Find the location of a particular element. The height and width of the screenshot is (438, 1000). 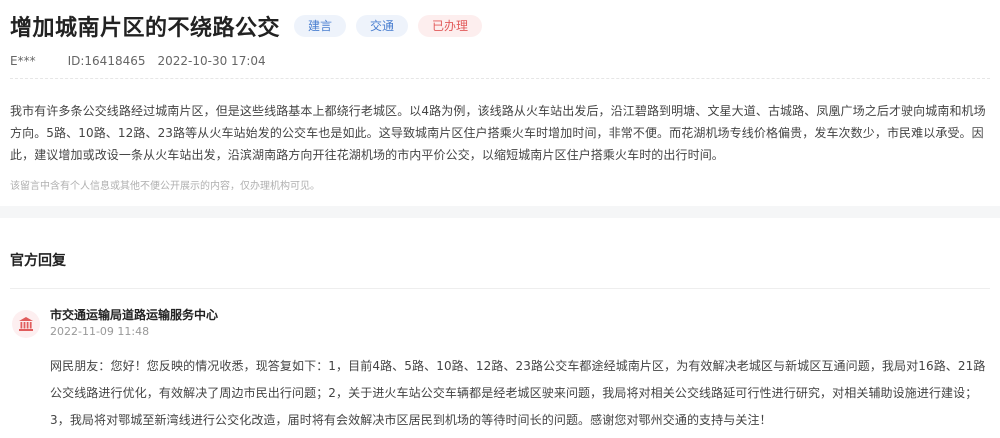

author-name: E*** is located at coordinates (23, 61).